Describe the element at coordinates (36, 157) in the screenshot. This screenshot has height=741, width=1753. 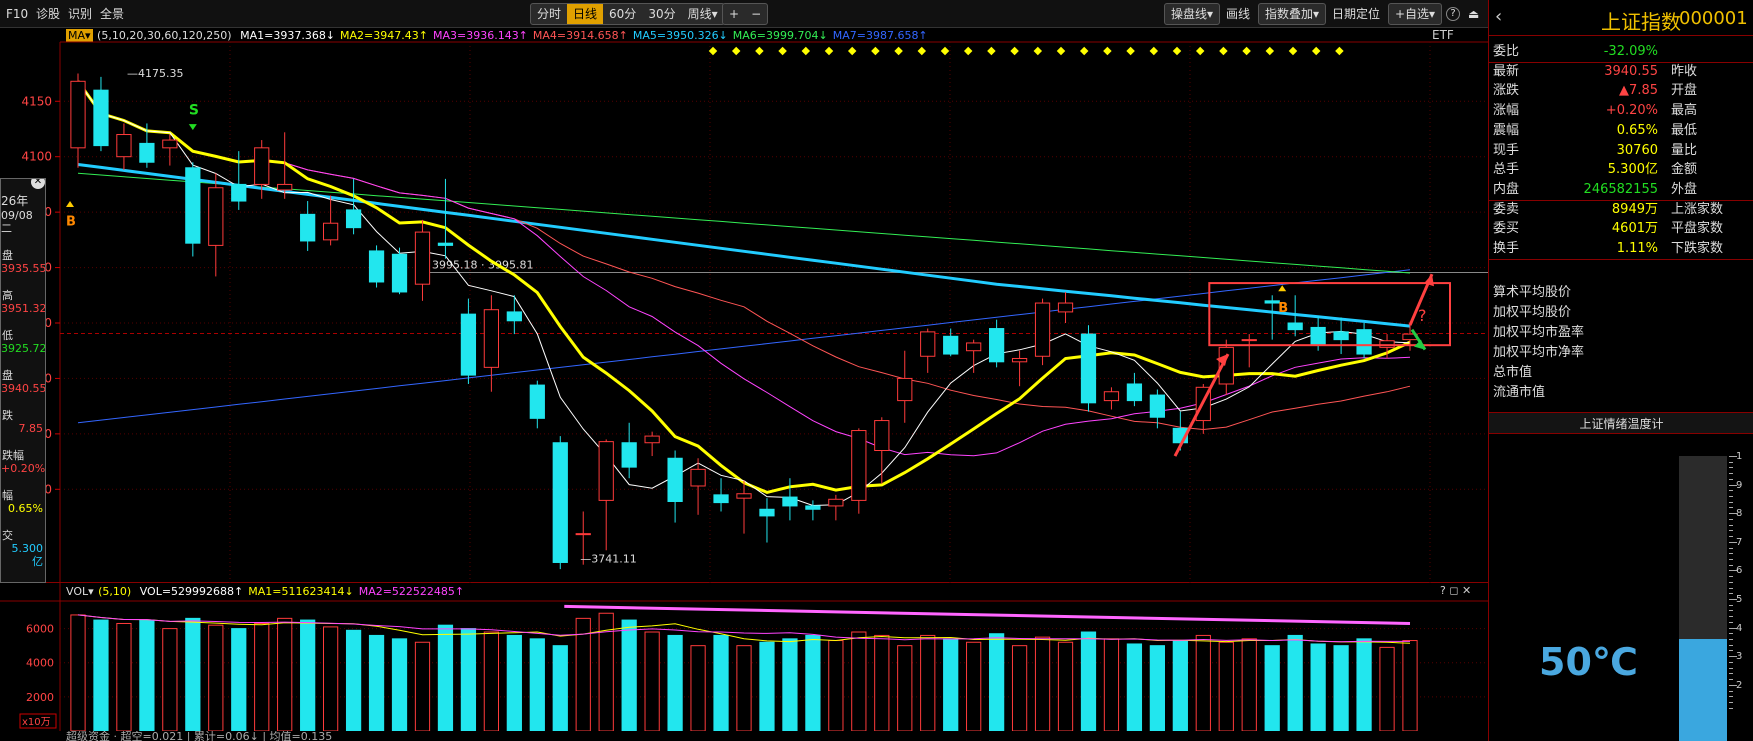
I see `price-tick-label: 4100` at that location.